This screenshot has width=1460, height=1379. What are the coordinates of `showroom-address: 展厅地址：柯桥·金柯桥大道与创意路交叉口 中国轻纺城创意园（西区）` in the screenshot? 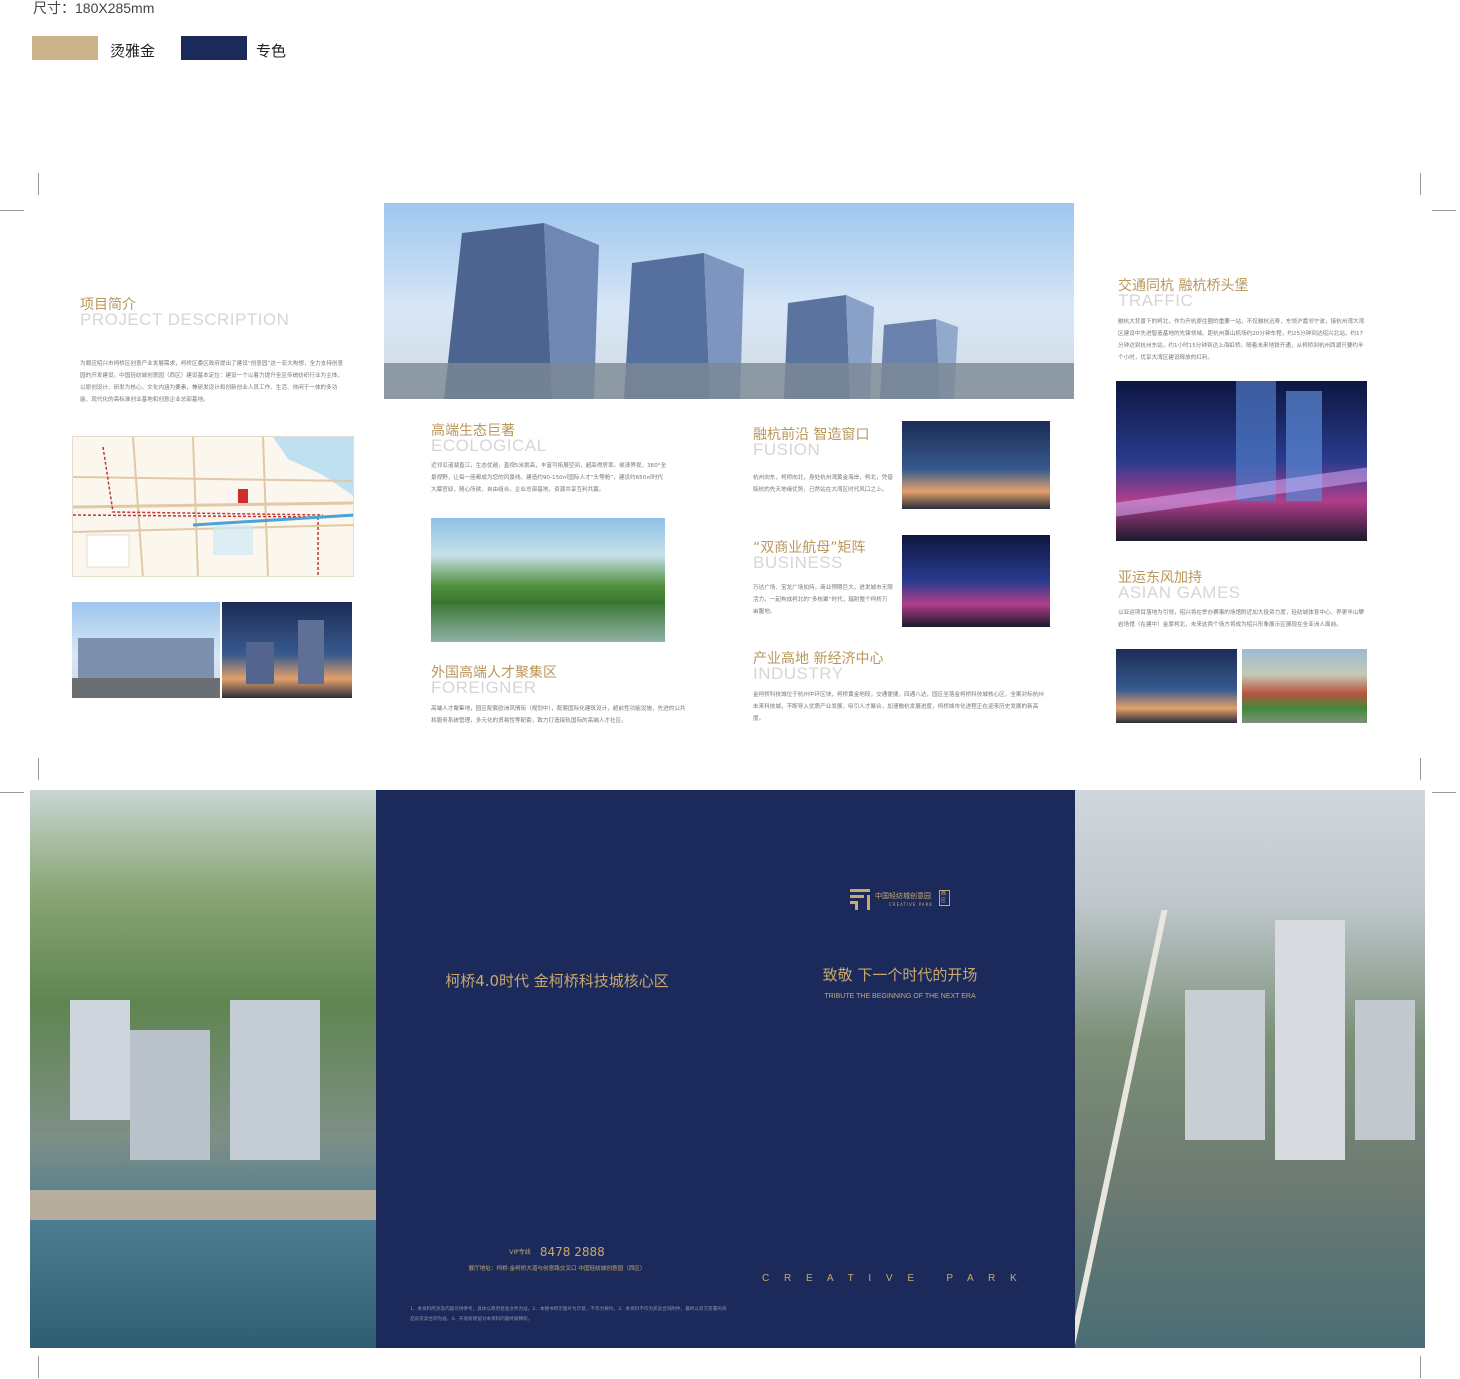 It's located at (557, 1269).